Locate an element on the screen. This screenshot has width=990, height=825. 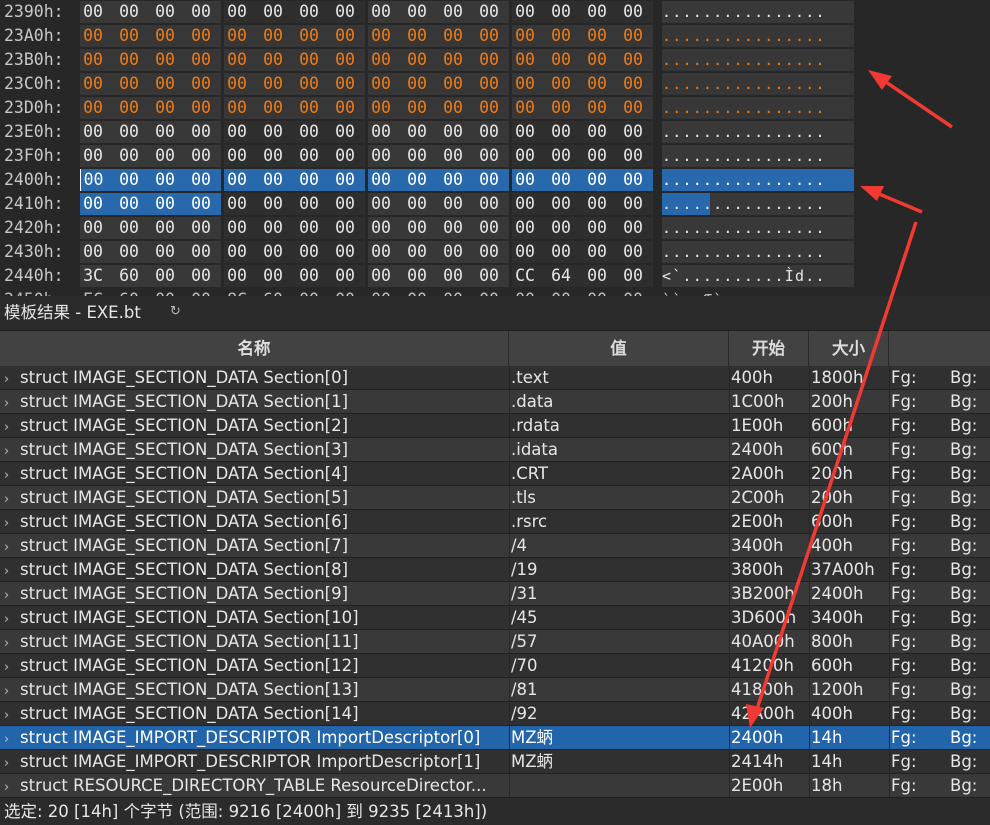
hex-byte: 60 is located at coordinates (129, 276).